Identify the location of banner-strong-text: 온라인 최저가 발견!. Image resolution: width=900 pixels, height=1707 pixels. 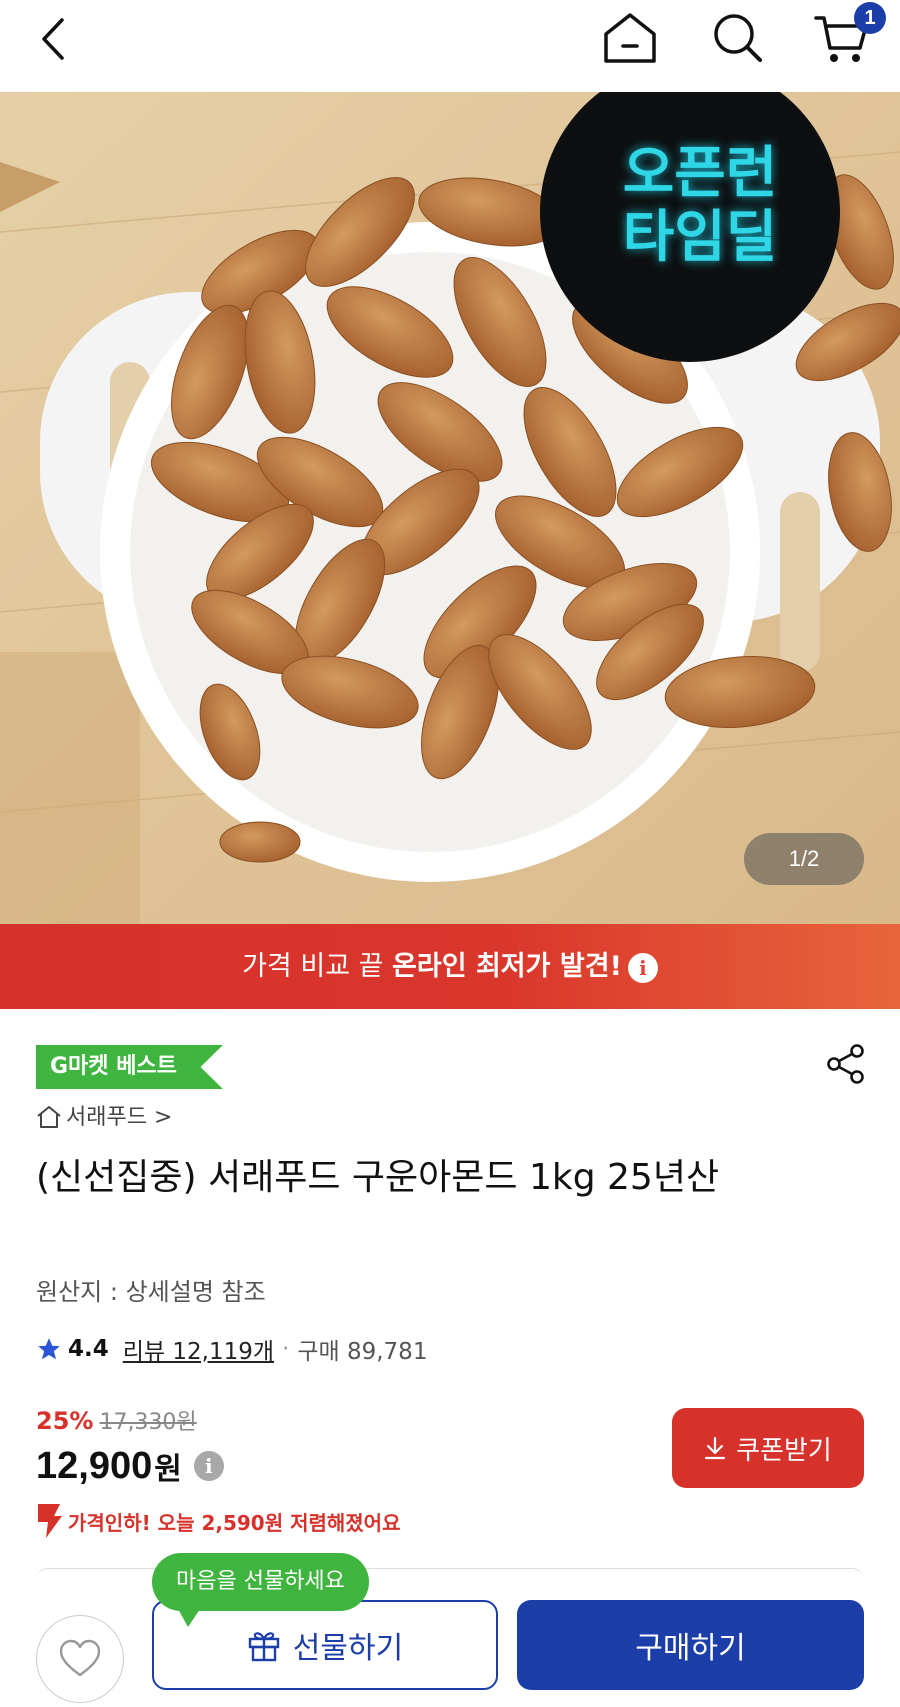
(507, 966).